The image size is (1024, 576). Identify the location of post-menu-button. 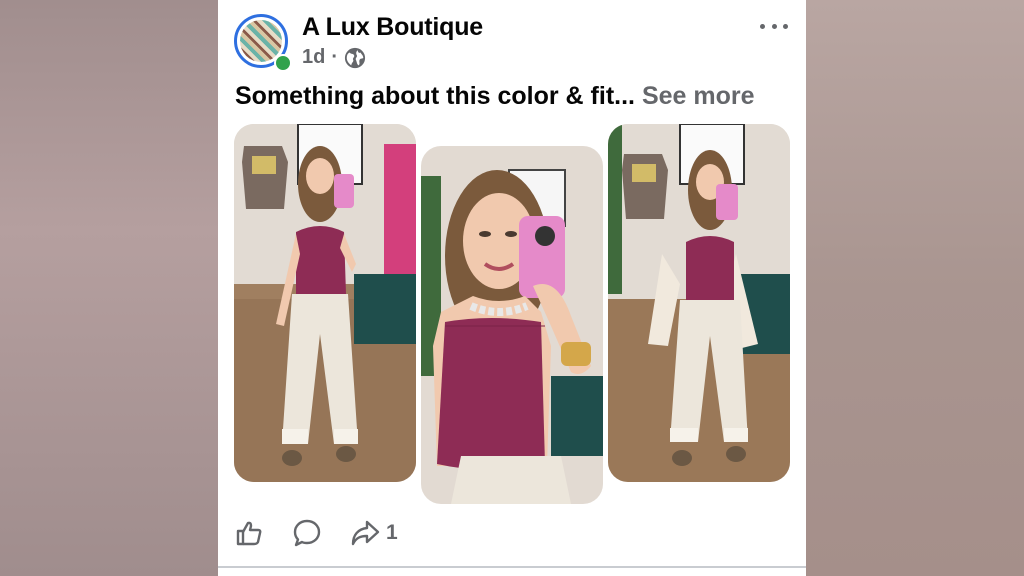
(774, 26).